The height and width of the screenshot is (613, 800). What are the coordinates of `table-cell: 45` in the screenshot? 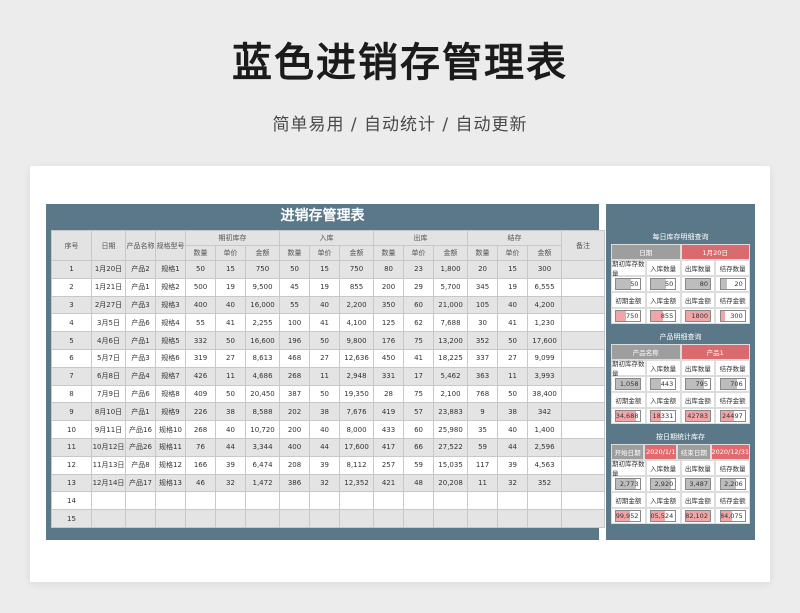 It's located at (295, 287).